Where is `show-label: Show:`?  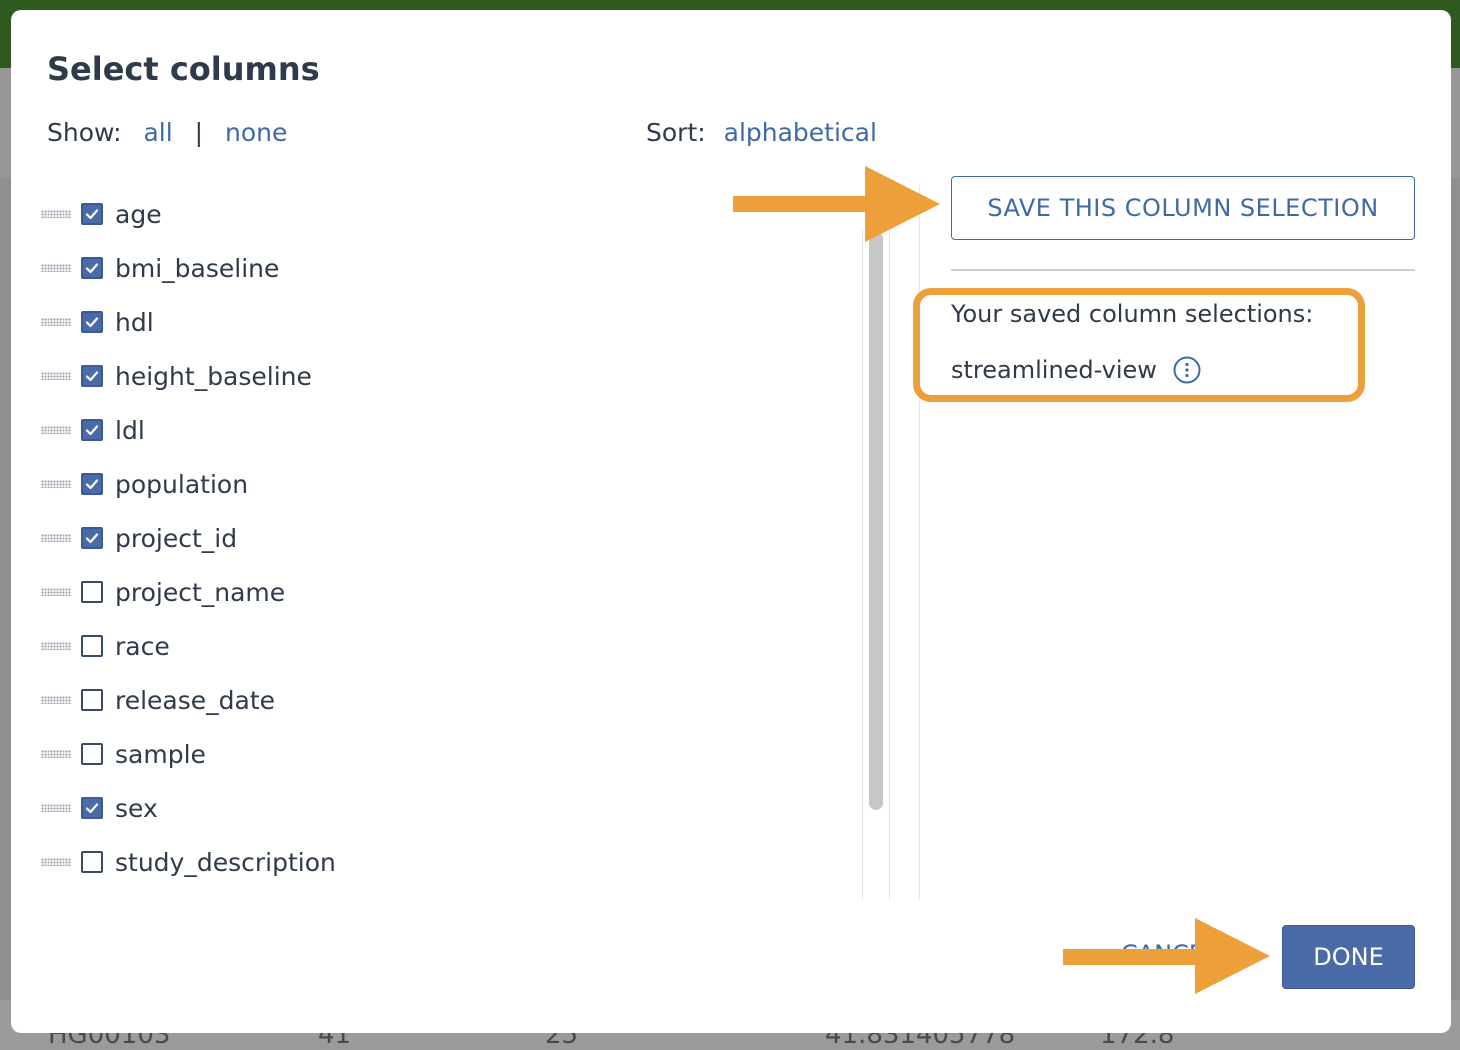 show-label: Show: is located at coordinates (84, 132).